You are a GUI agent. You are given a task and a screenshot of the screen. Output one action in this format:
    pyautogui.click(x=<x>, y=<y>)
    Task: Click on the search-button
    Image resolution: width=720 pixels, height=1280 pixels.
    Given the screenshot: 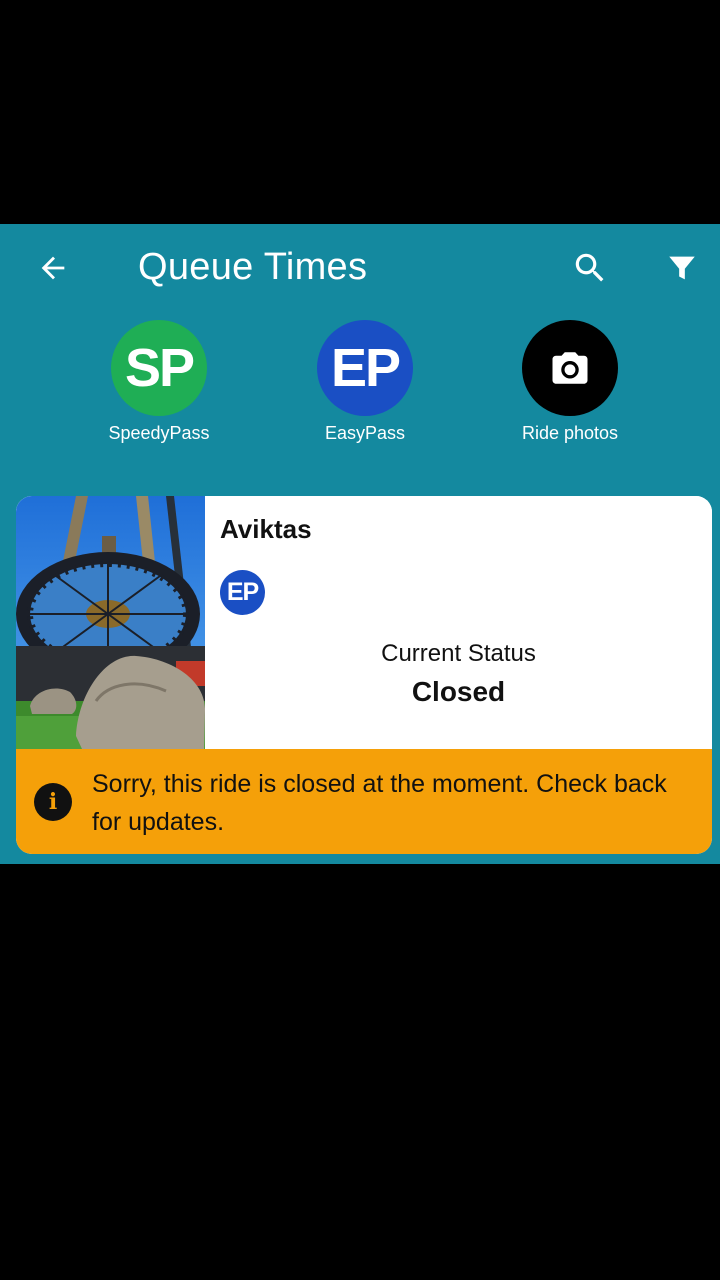 What is the action you would take?
    pyautogui.click(x=590, y=268)
    